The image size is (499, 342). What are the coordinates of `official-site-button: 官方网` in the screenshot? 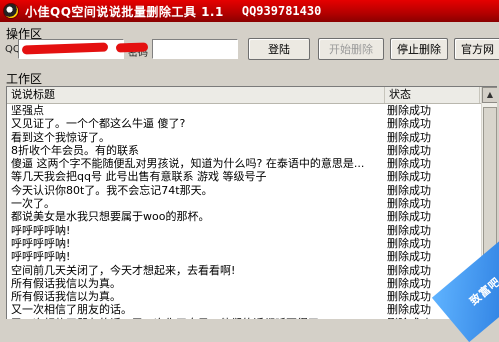 It's located at (476, 49).